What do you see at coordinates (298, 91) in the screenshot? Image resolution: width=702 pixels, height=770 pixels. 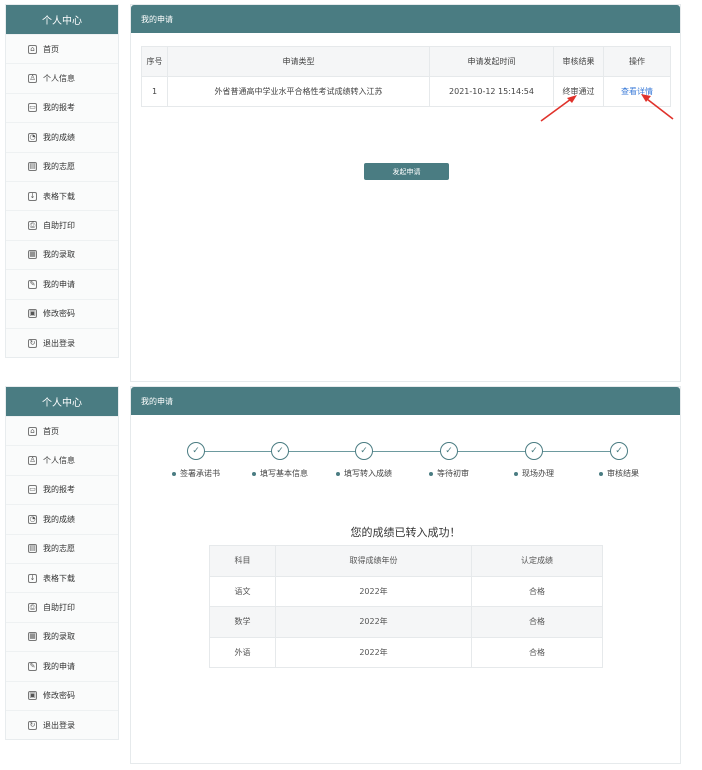 I see `cell-type: 外省普通高中学业水平合格性考试成绩转入江苏` at bounding box center [298, 91].